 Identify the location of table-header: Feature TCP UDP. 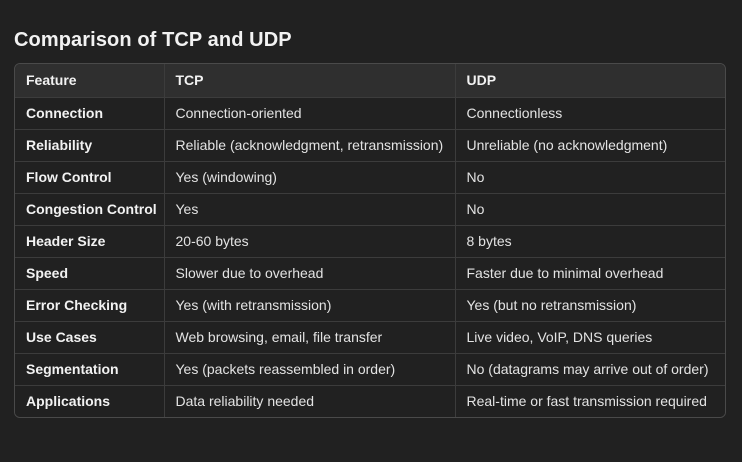
(370, 81).